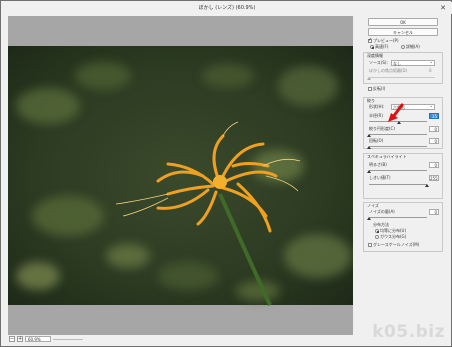 This screenshot has height=347, width=452. Describe the element at coordinates (369, 147) in the screenshot. I see `rotation-slider-thumb` at that location.